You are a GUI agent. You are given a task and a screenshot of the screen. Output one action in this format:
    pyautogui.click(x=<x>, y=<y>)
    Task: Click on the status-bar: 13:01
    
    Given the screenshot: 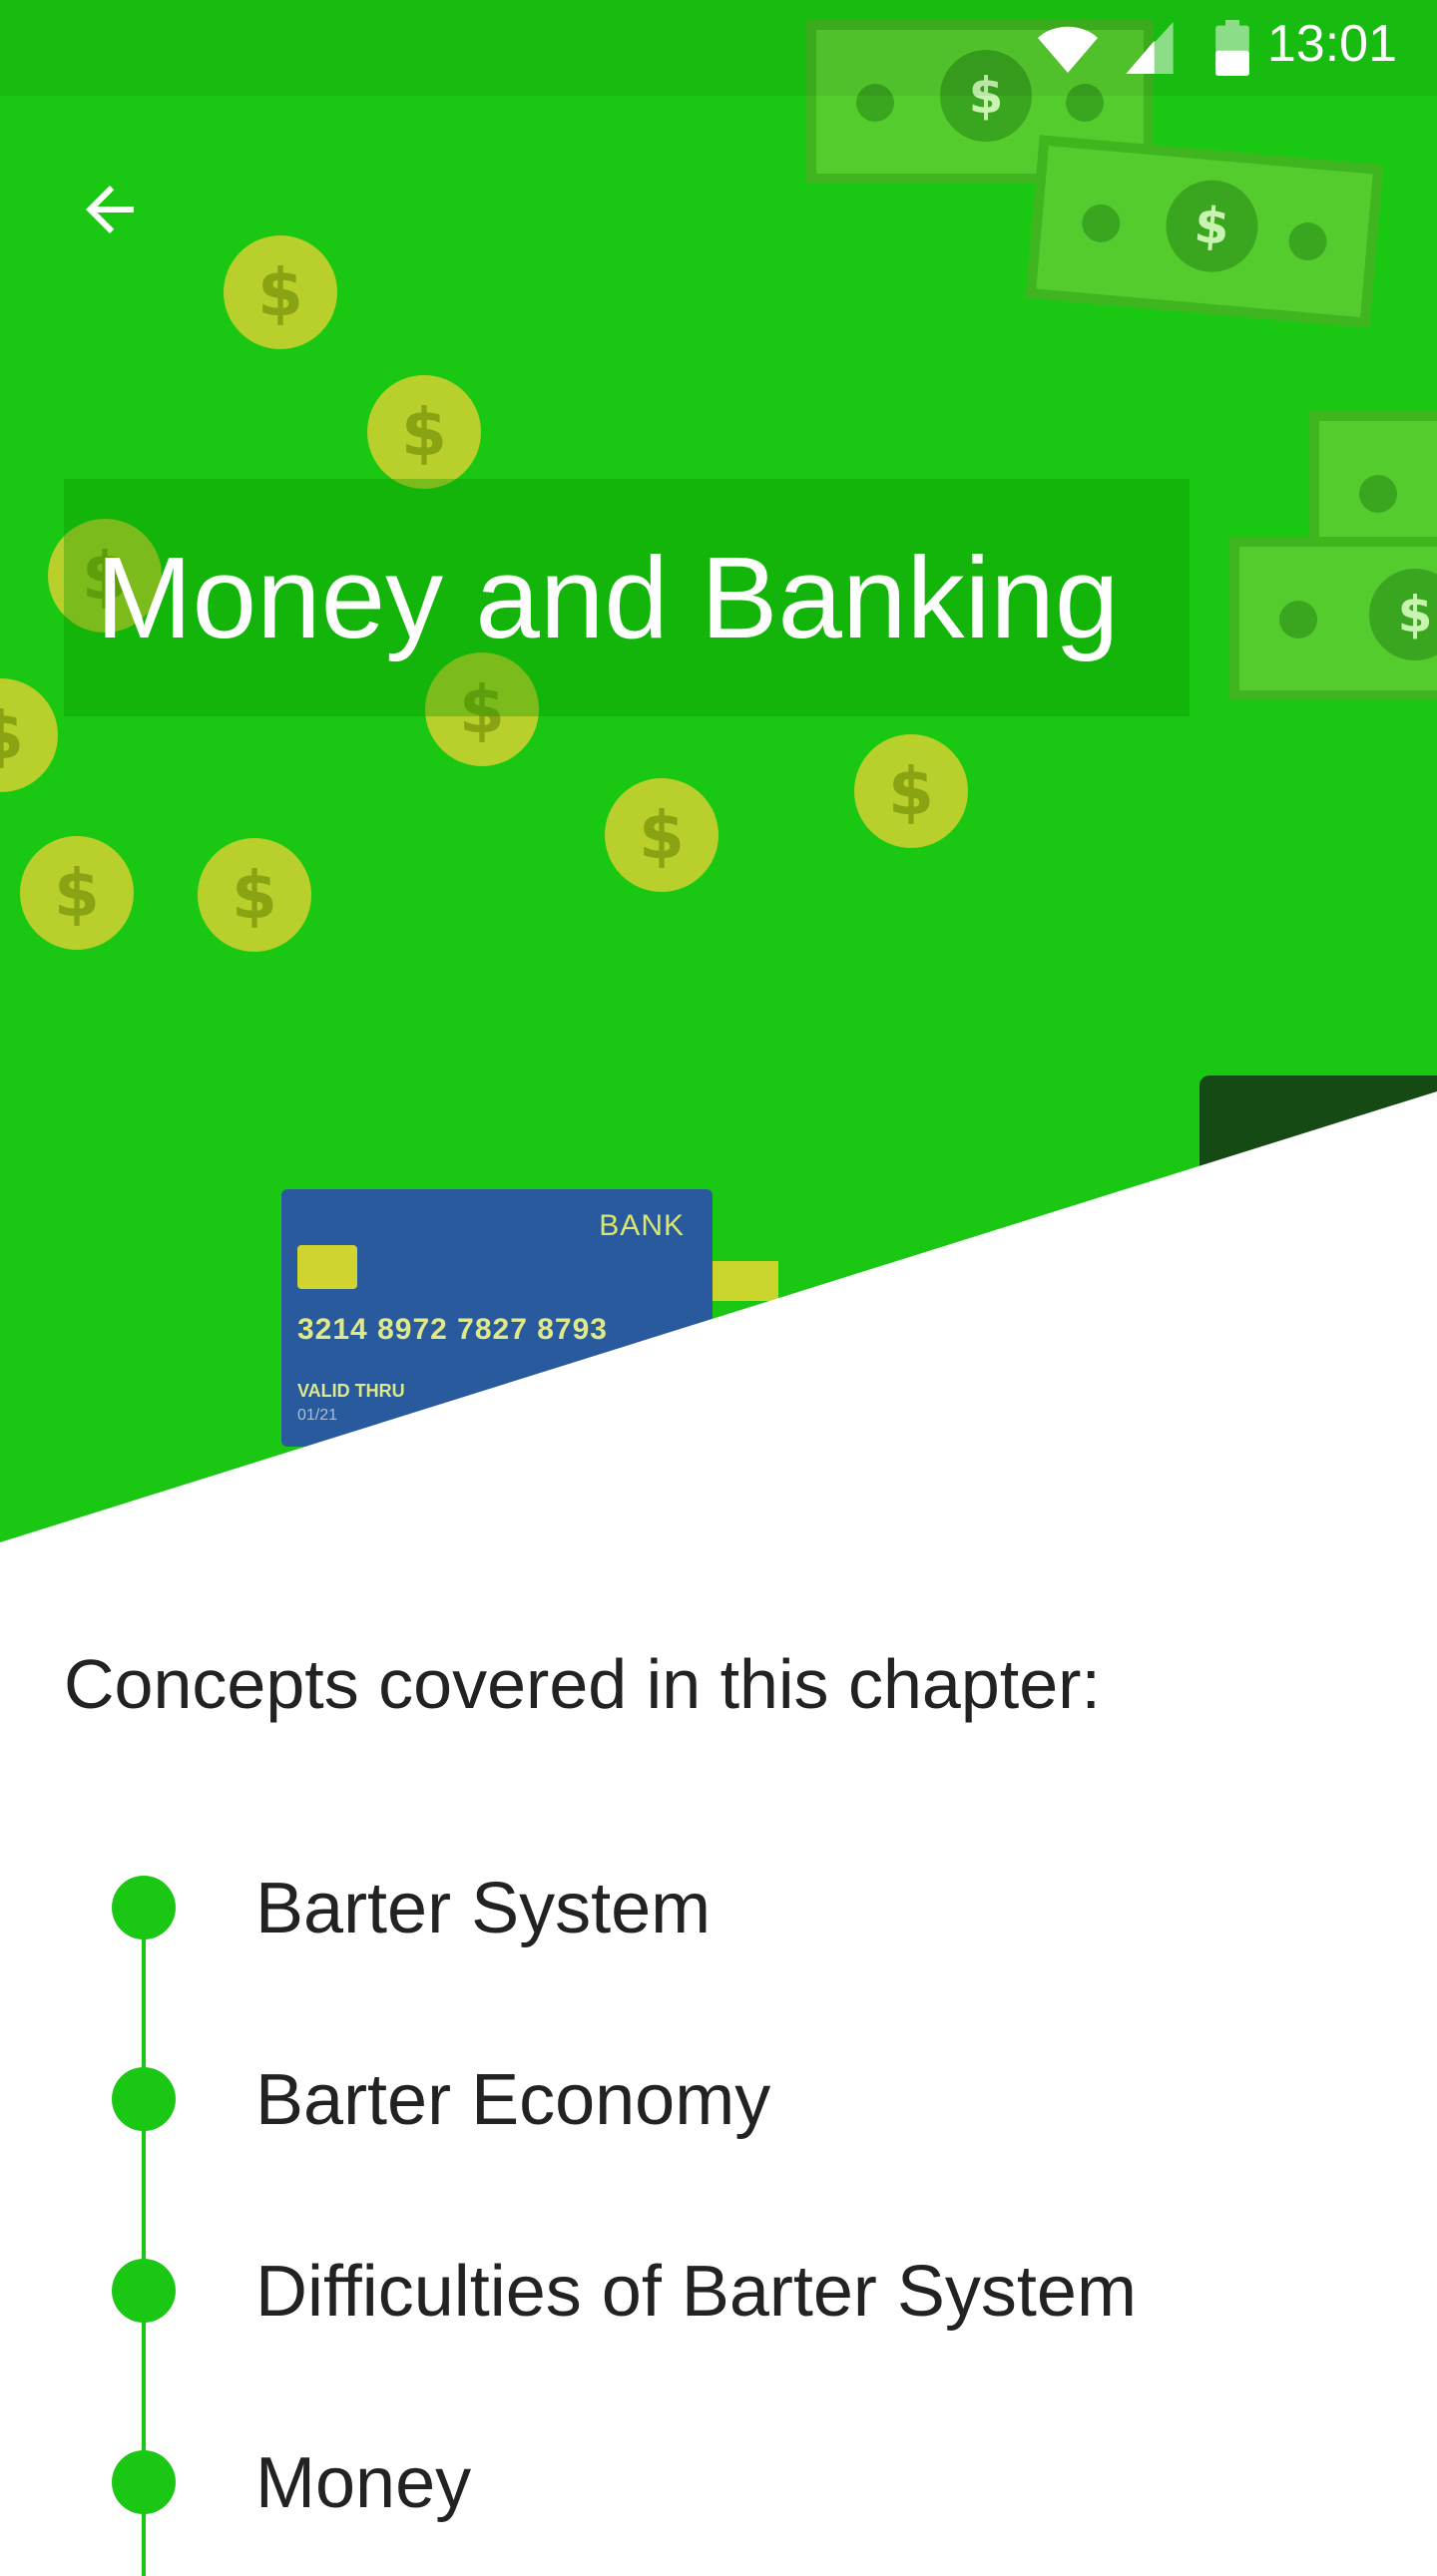 What is the action you would take?
    pyautogui.click(x=718, y=48)
    